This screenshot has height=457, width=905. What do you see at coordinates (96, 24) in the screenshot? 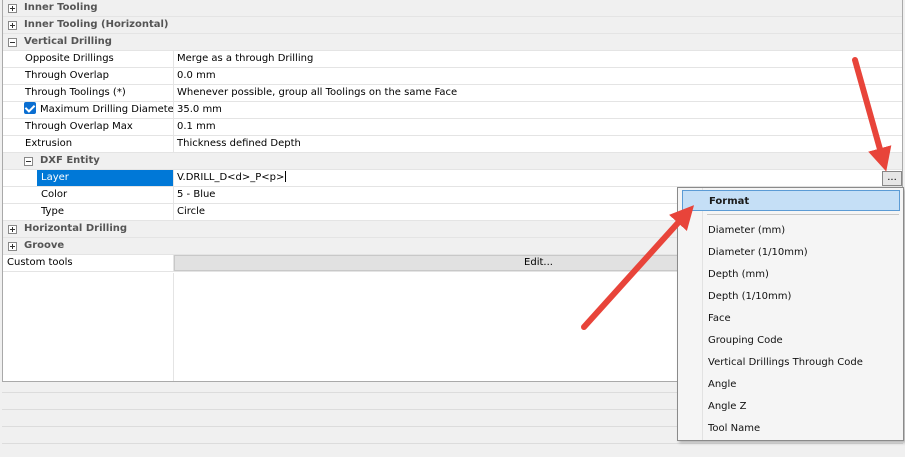
I see `category-label: Inner Tooling (Horizontal)` at bounding box center [96, 24].